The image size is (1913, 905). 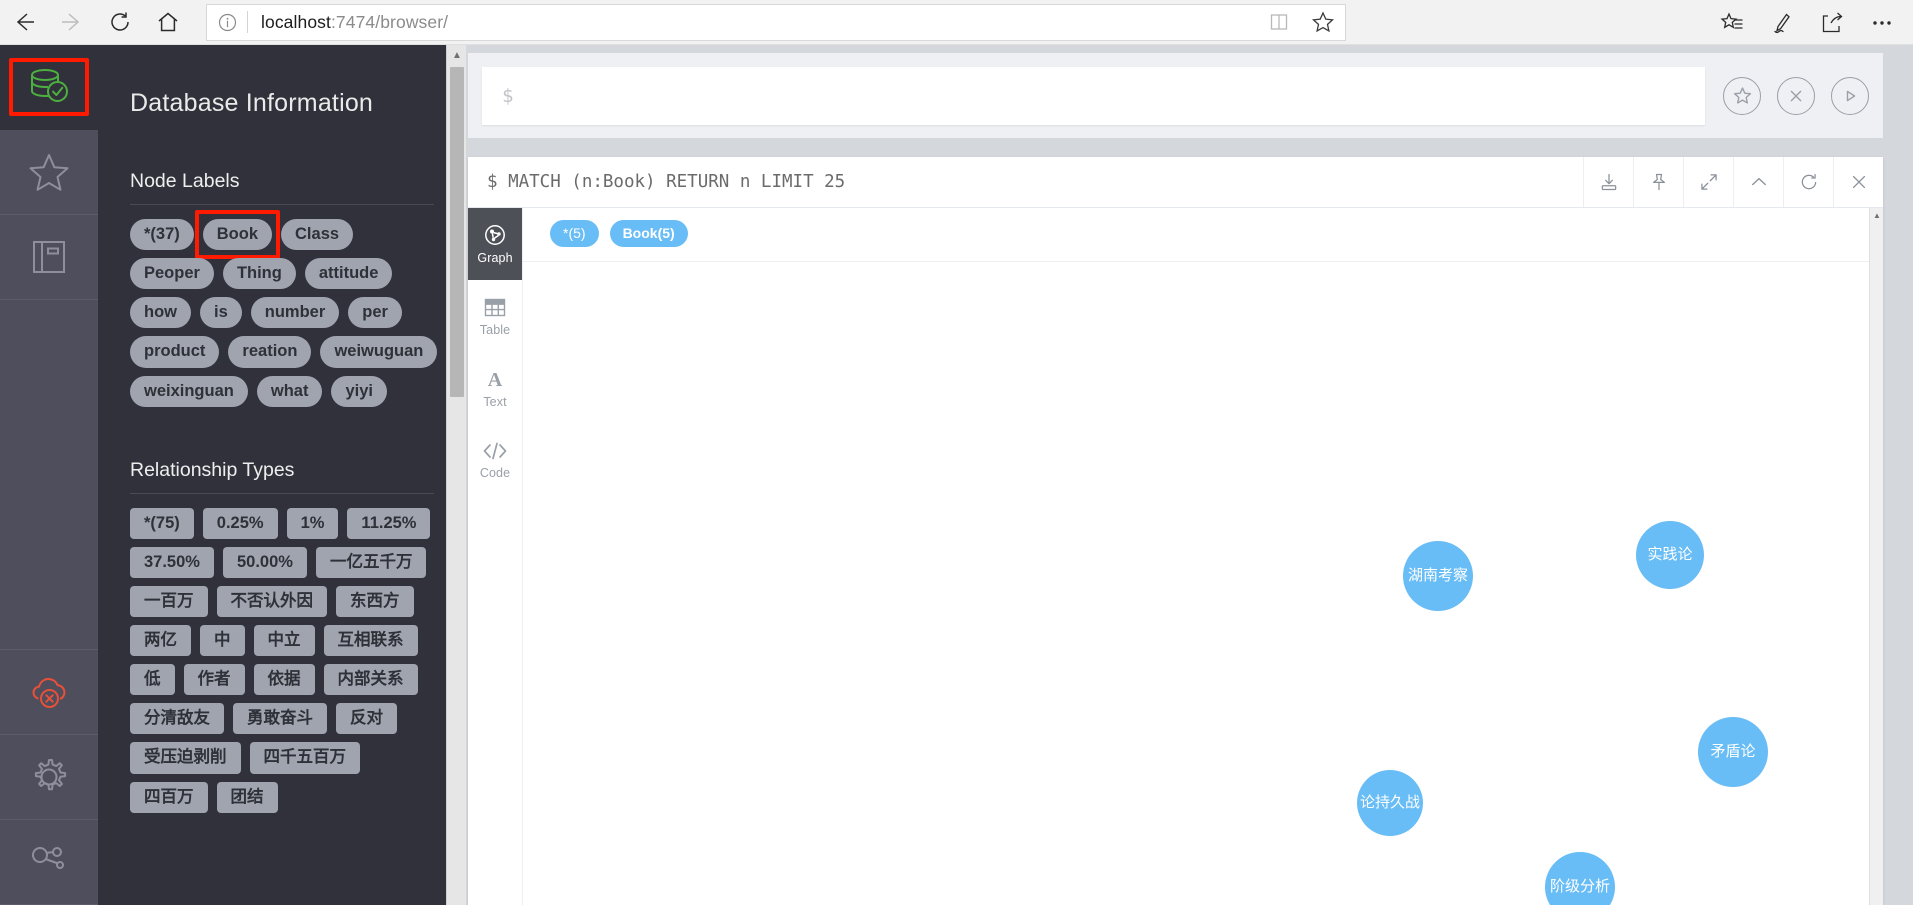 I want to click on relationship-type-chip: 0.25%, so click(x=240, y=523).